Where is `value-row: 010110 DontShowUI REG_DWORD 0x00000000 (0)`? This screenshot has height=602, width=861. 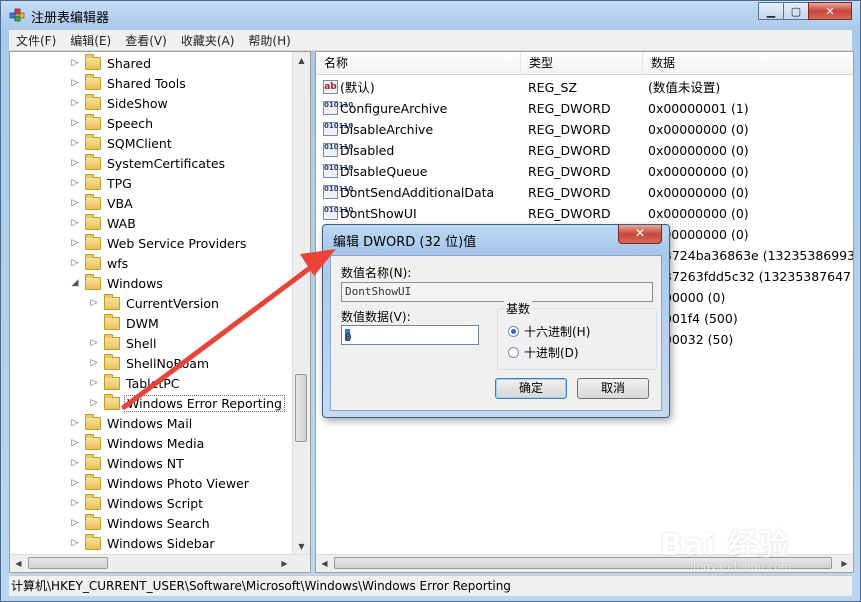
value-row: 010110 DontShowUI REG_DWORD 0x00000000 (0) is located at coordinates (584, 213).